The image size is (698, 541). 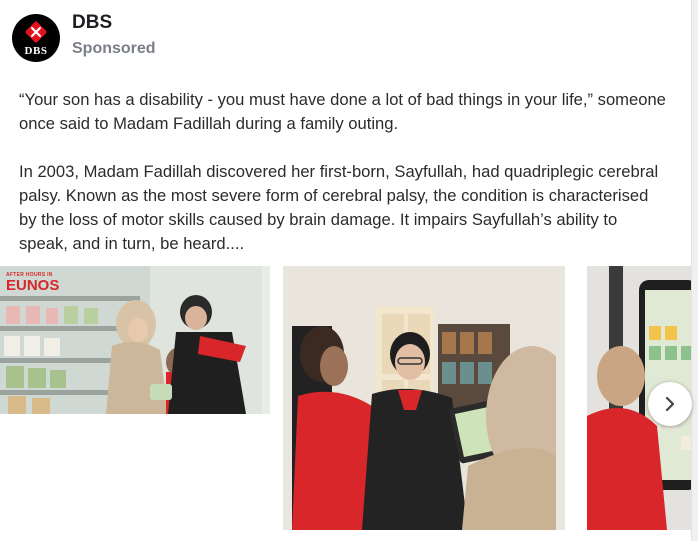 What do you see at coordinates (36, 51) in the screenshot?
I see `dbs-logo-text: DBS` at bounding box center [36, 51].